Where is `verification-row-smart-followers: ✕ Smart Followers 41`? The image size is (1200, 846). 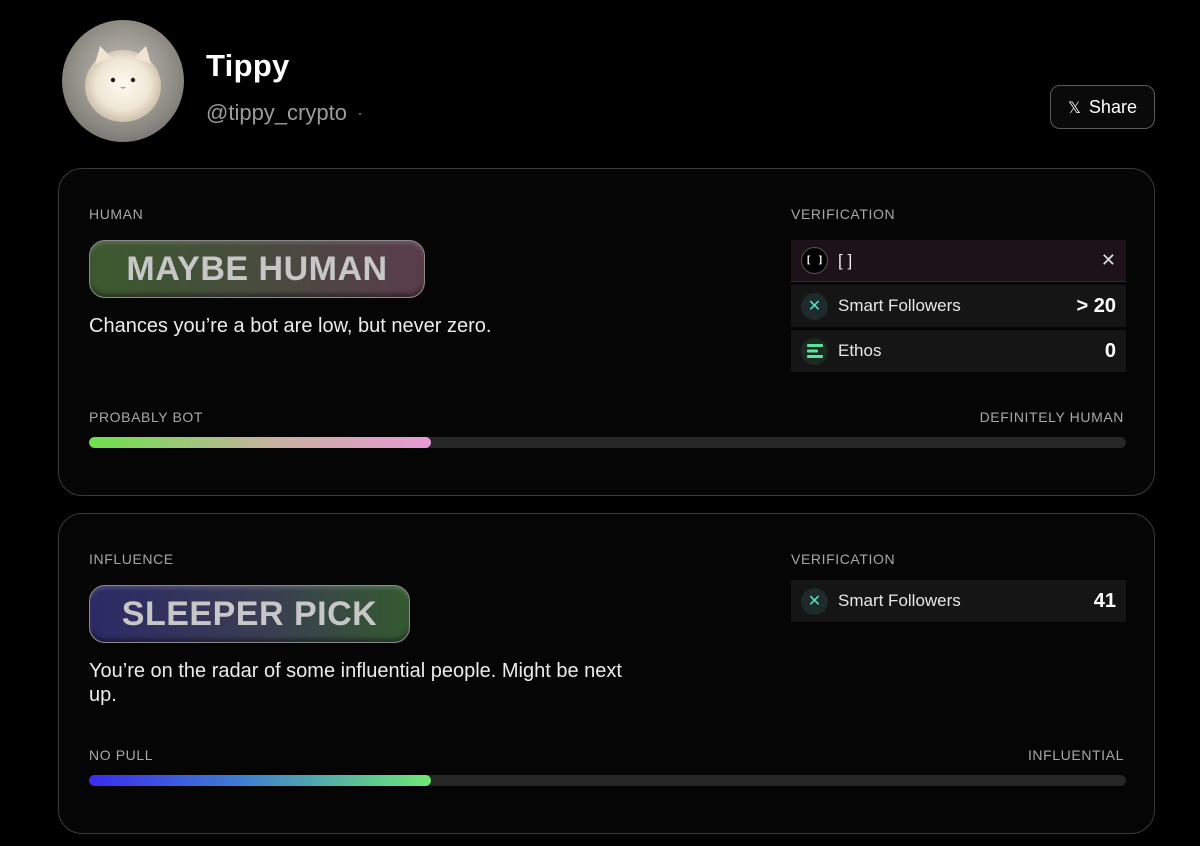 verification-row-smart-followers: ✕ Smart Followers 41 is located at coordinates (958, 601).